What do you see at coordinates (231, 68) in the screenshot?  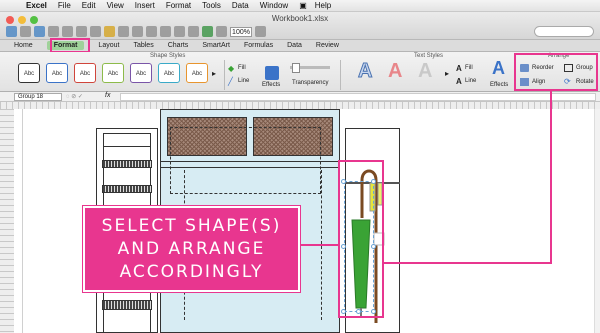 I see `fill-icon: ◆` at bounding box center [231, 68].